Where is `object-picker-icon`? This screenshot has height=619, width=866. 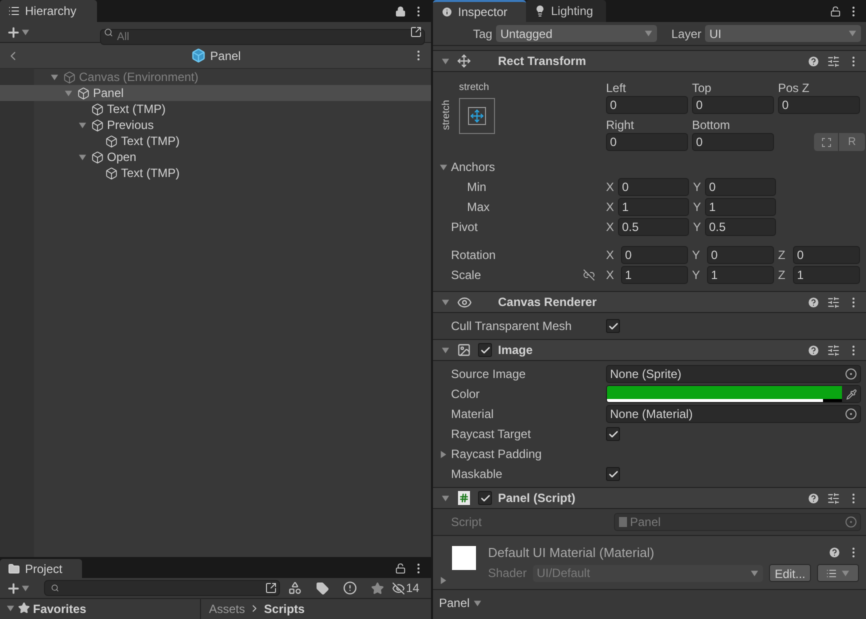 object-picker-icon is located at coordinates (851, 522).